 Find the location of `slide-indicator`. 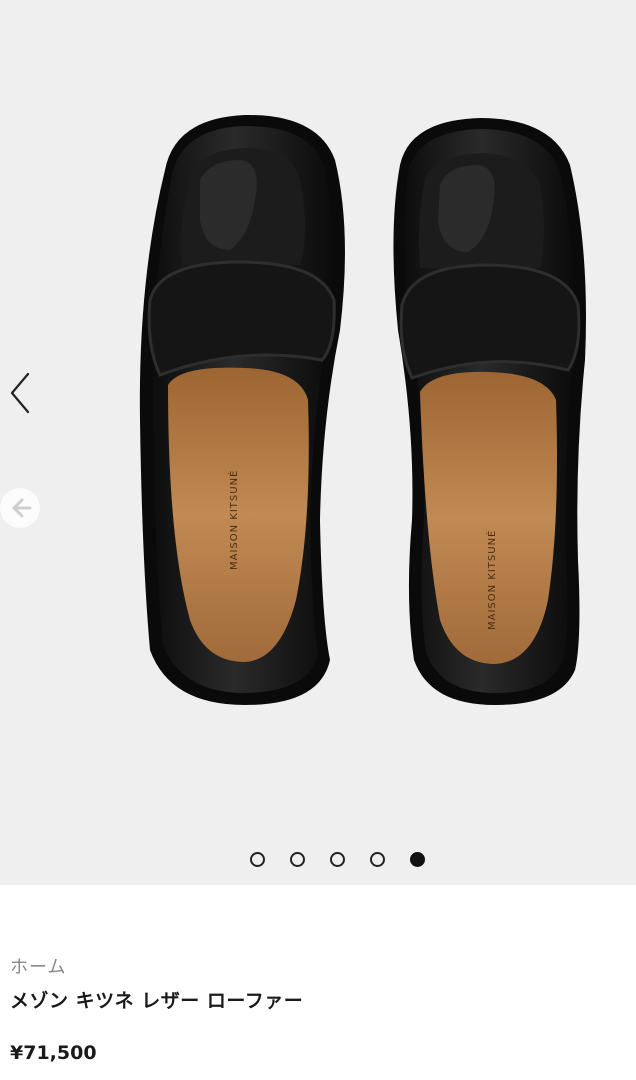

slide-indicator is located at coordinates (337, 860).